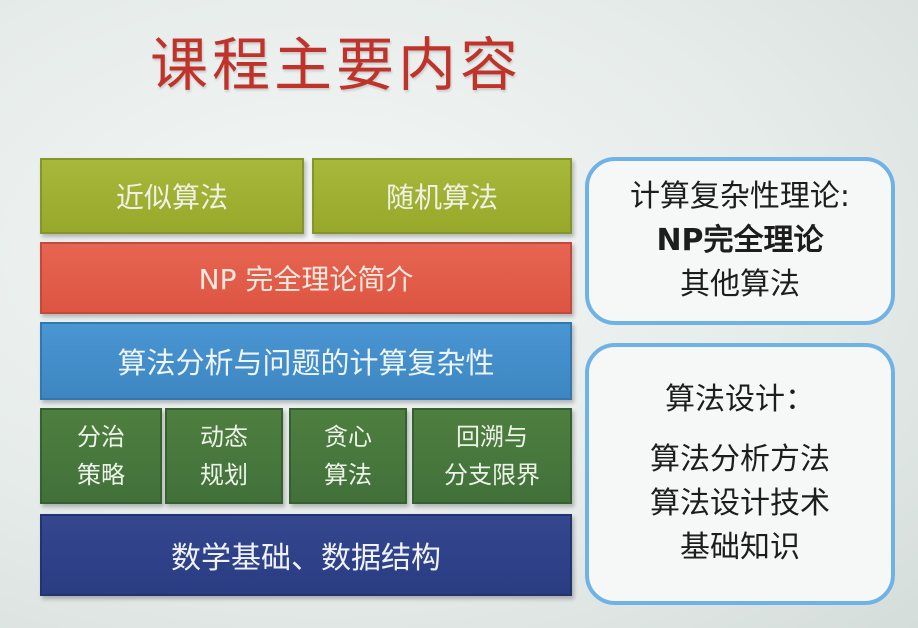 The image size is (918, 628). Describe the element at coordinates (492, 456) in the screenshot. I see `block-backtracking-branch-bound: 回溯与 分支限界` at that location.